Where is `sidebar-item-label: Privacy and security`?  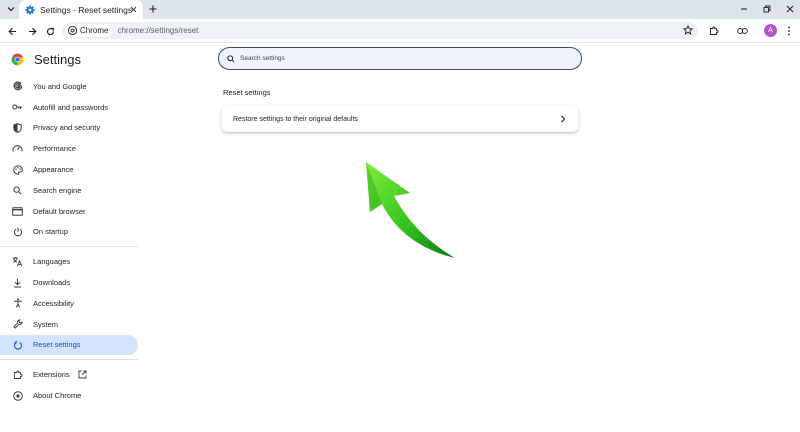
sidebar-item-label: Privacy and security is located at coordinates (67, 128).